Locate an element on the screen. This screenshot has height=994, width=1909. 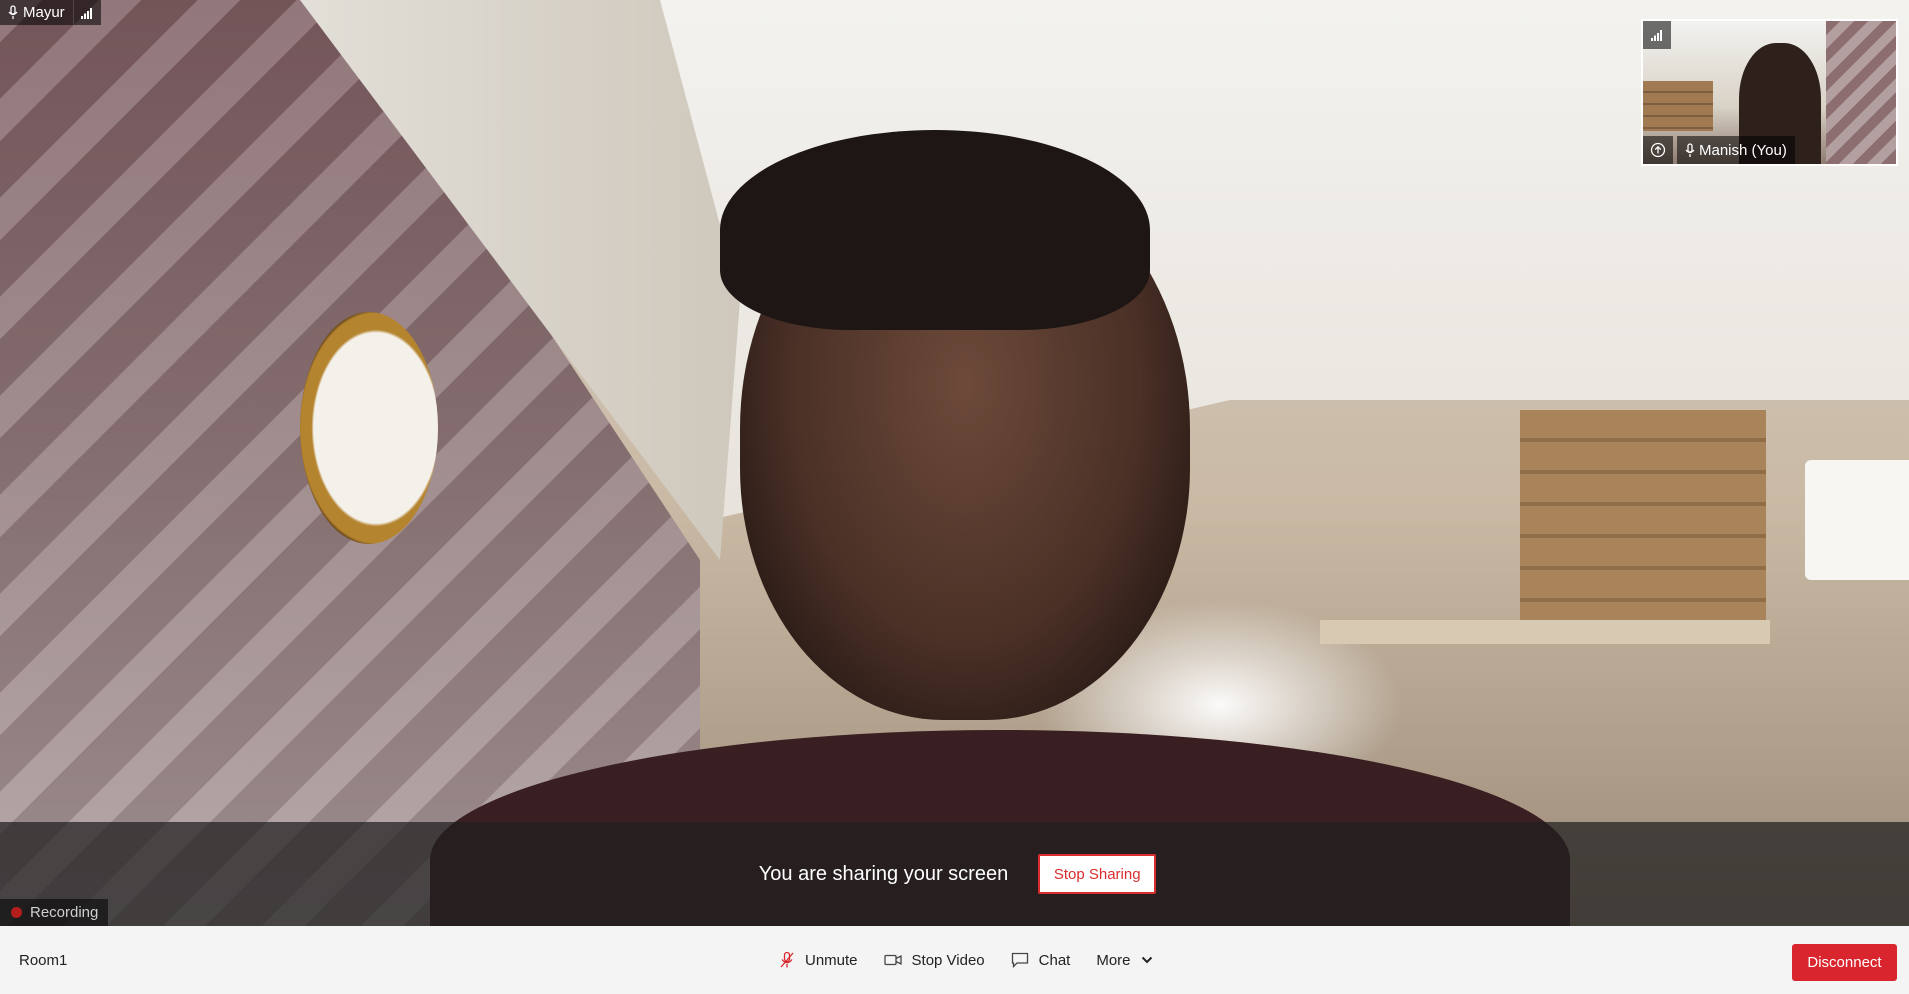
more-menu-button: More is located at coordinates (1124, 960).